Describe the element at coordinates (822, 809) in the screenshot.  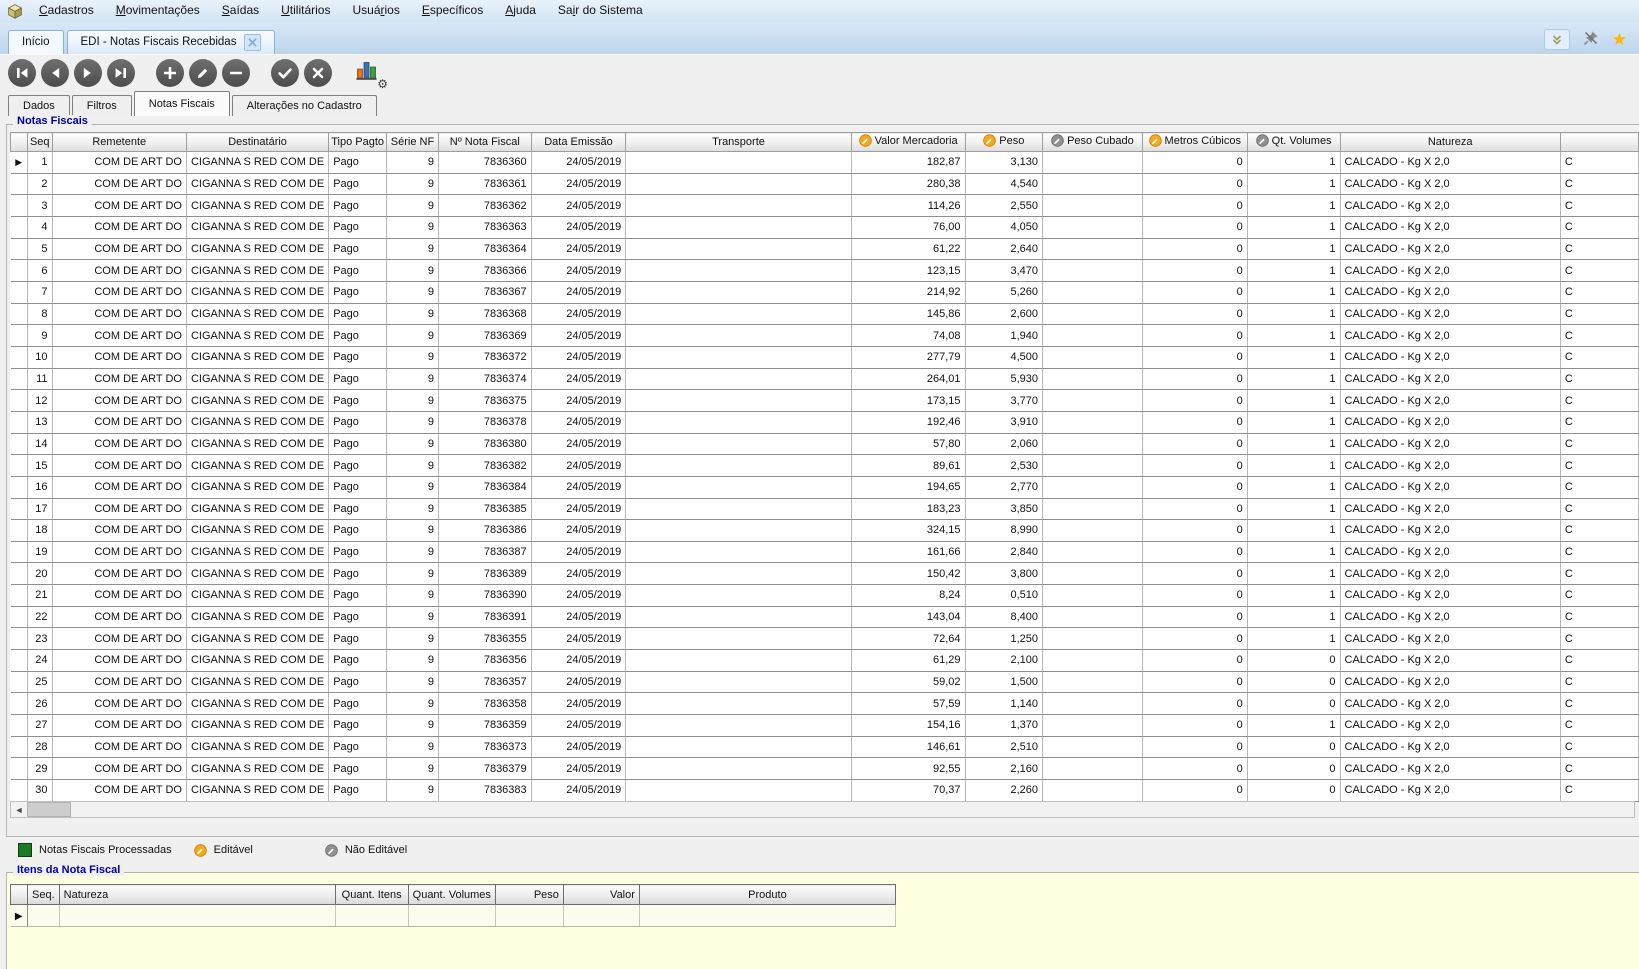
I see `horizontal-scrollbar: ◄` at that location.